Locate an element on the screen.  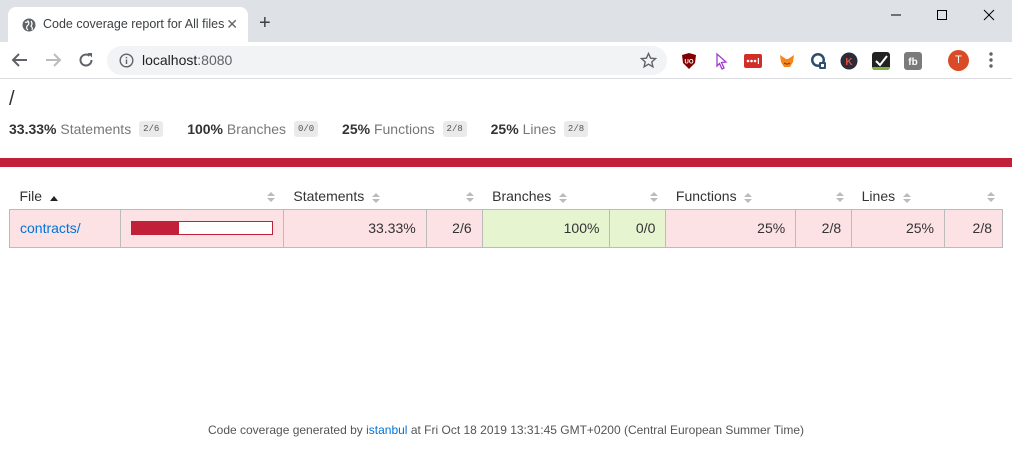
tab-strip: Code coverage report for All files ✕ + is located at coordinates (506, 21).